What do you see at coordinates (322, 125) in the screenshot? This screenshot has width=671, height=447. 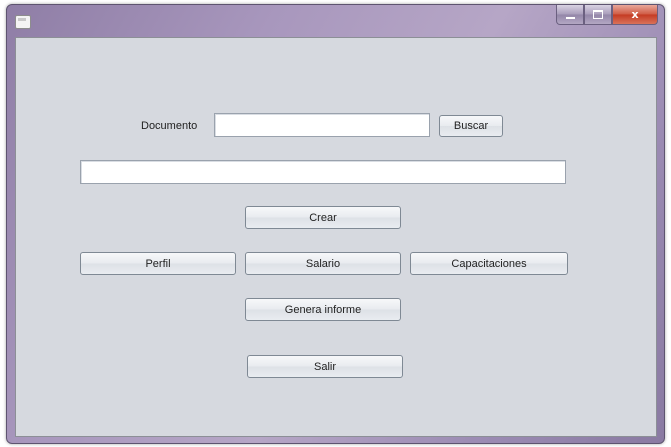 I see `documento-input` at bounding box center [322, 125].